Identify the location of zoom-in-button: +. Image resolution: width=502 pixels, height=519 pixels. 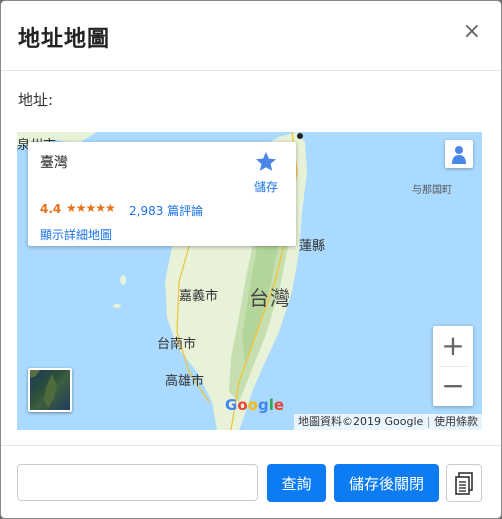
(453, 346).